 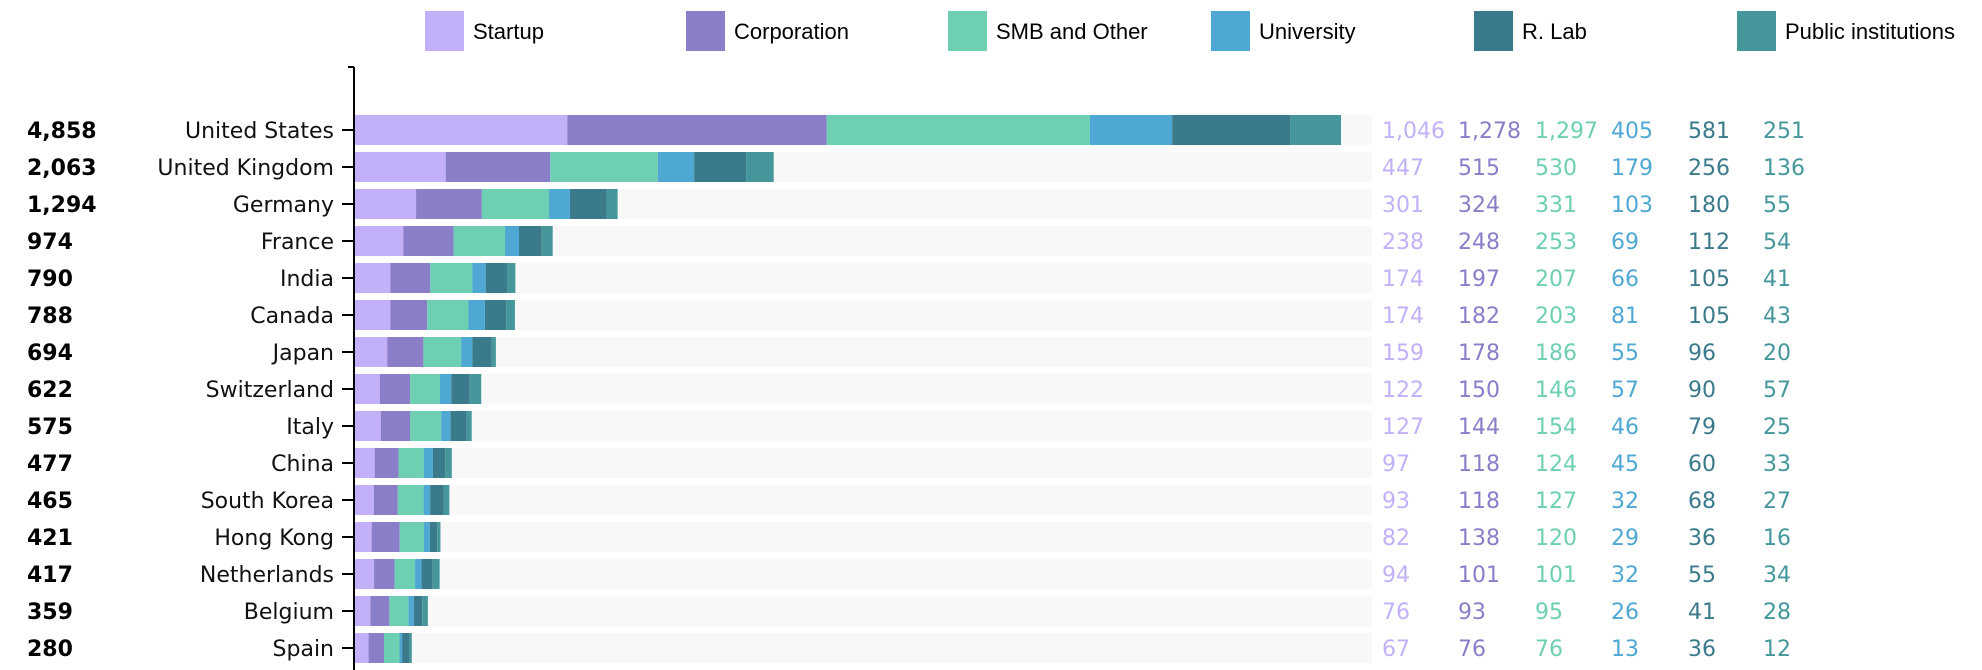 I want to click on value-label: 93, so click(x=1472, y=612).